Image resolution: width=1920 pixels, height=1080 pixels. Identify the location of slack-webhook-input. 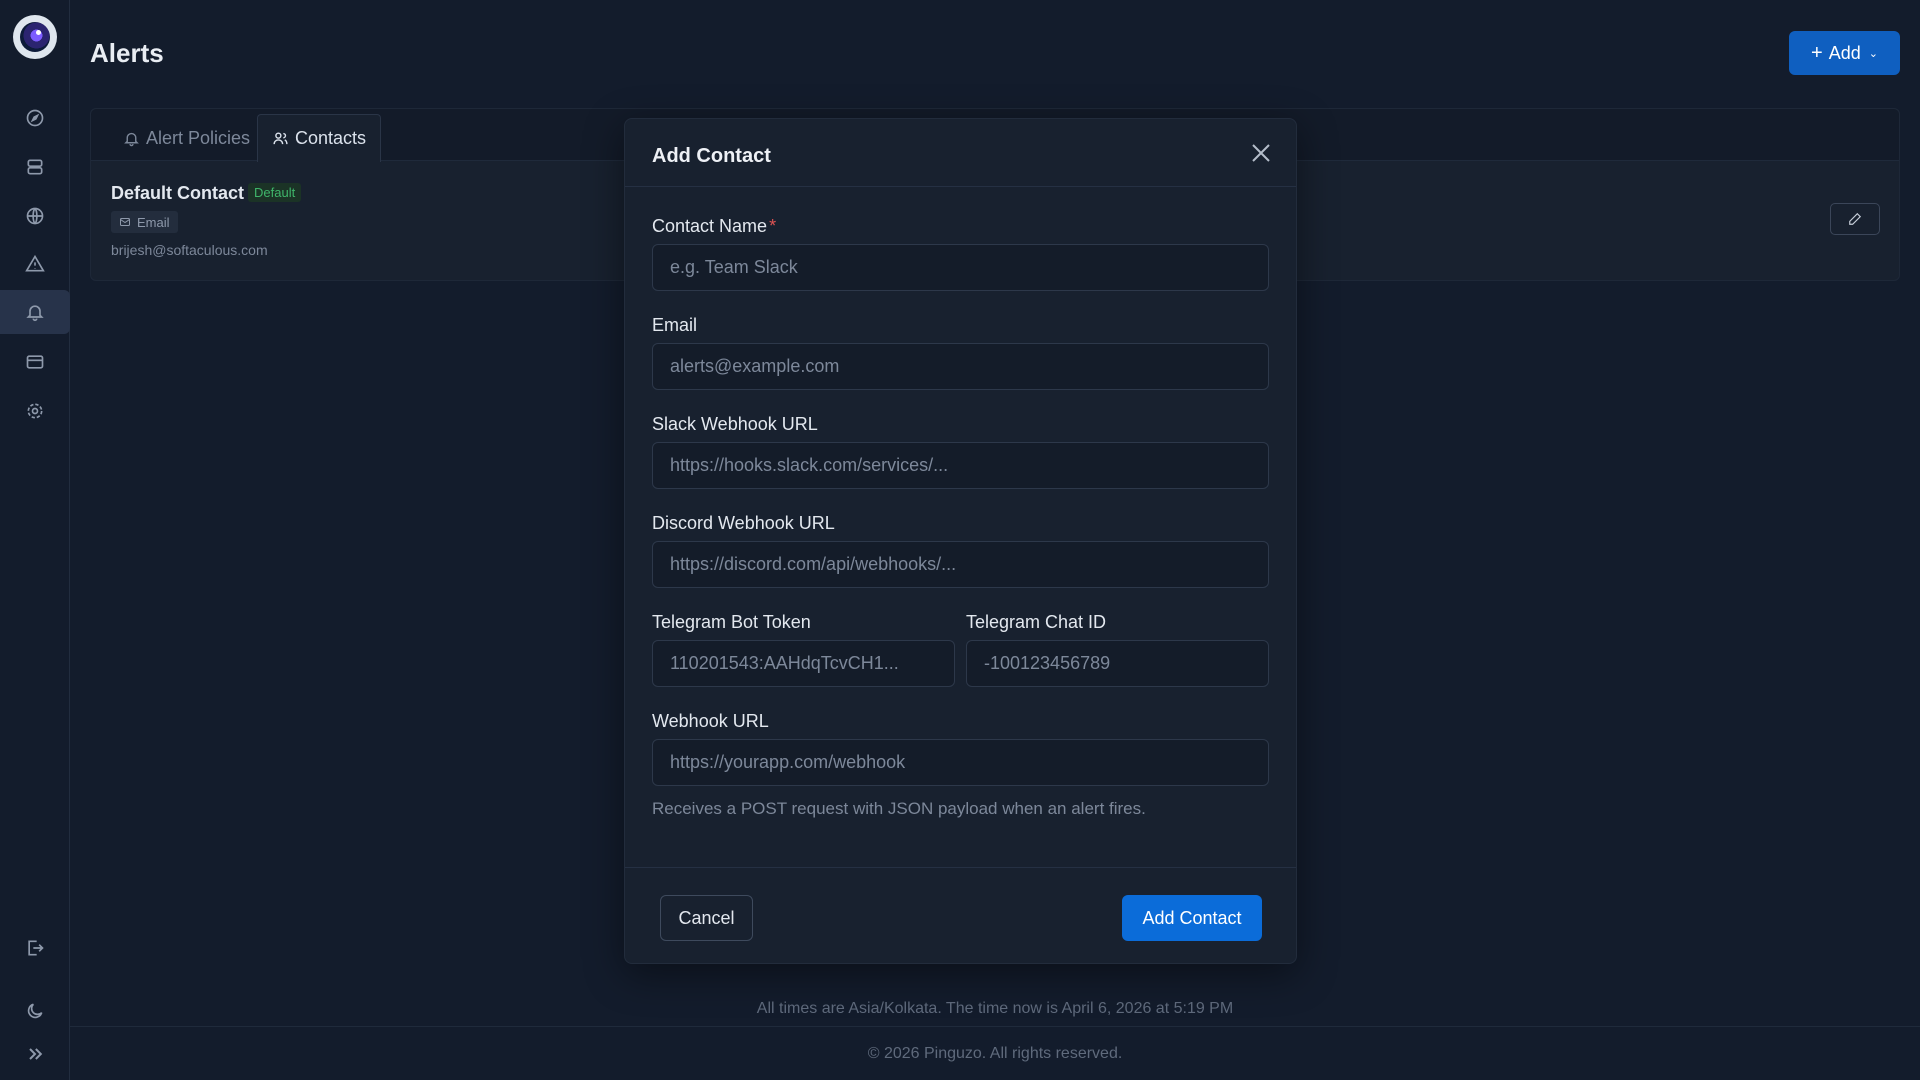
(960, 465).